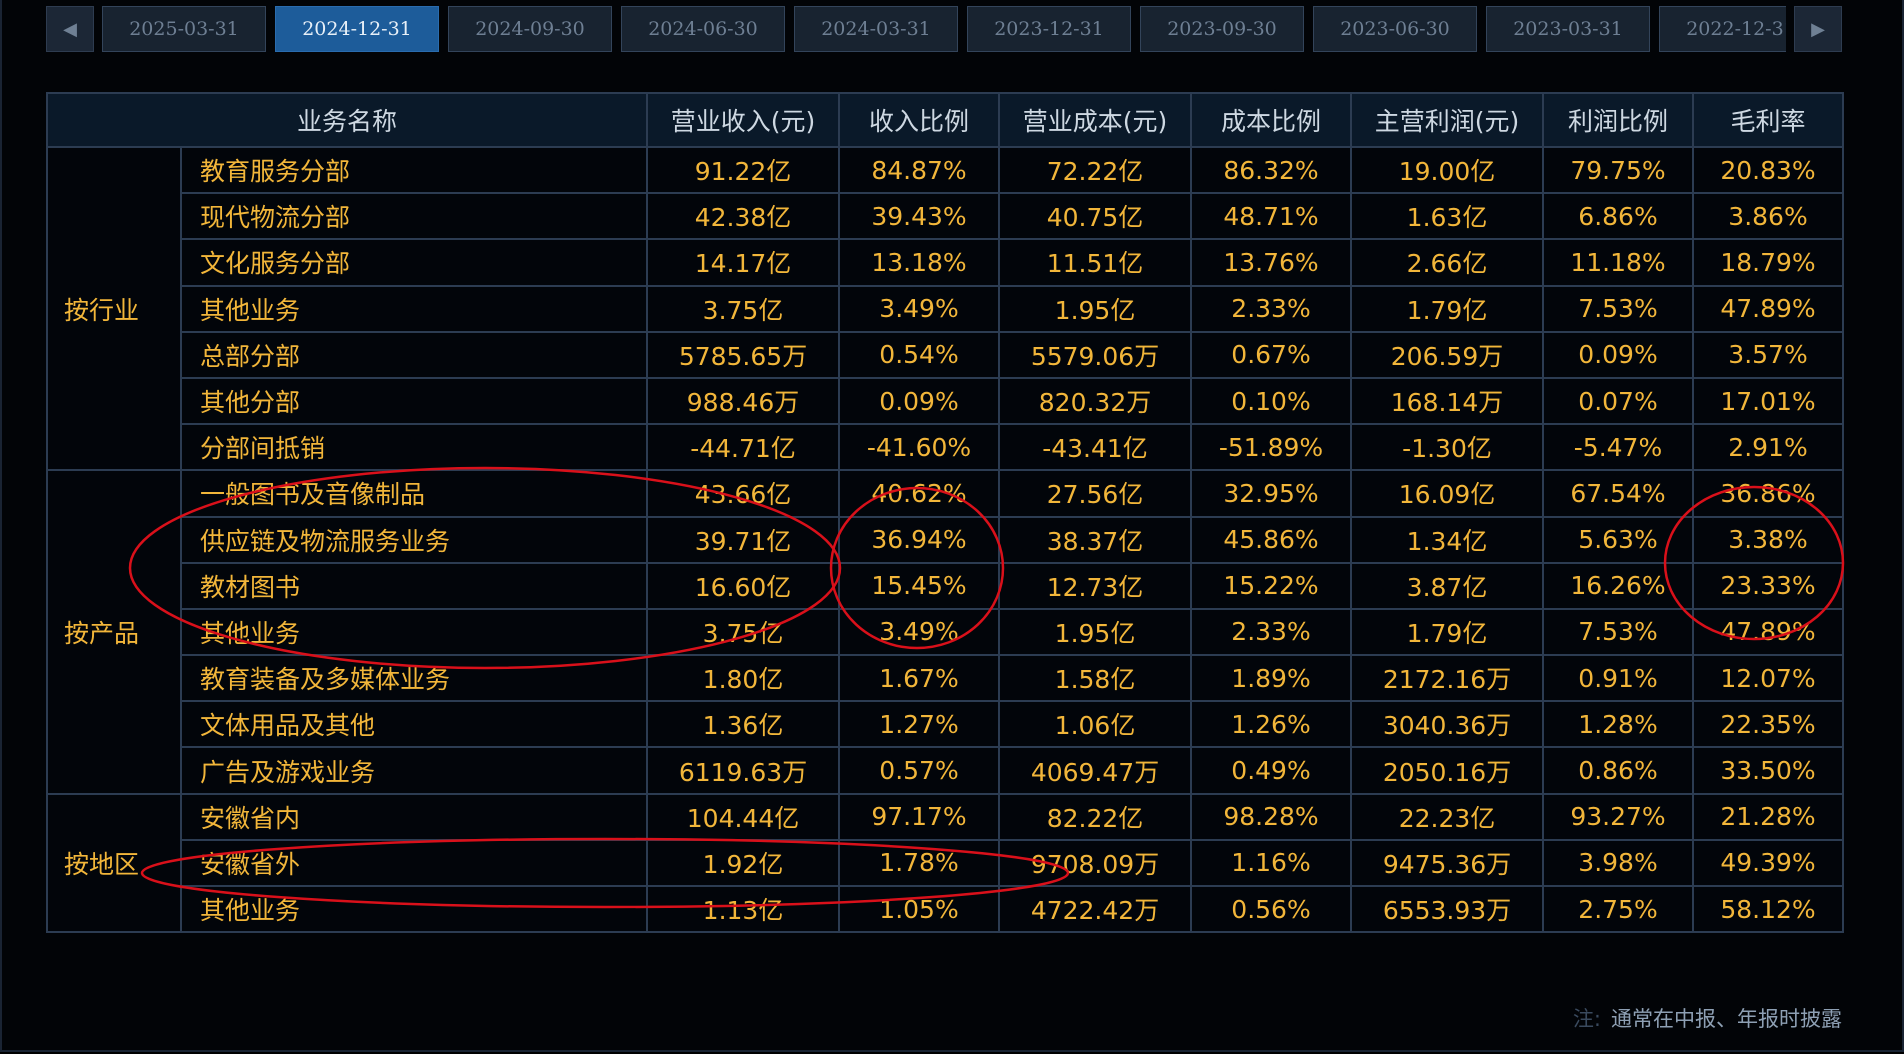 The width and height of the screenshot is (1904, 1054). Describe the element at coordinates (1271, 493) in the screenshot. I see `value-cell: 32.95%` at that location.